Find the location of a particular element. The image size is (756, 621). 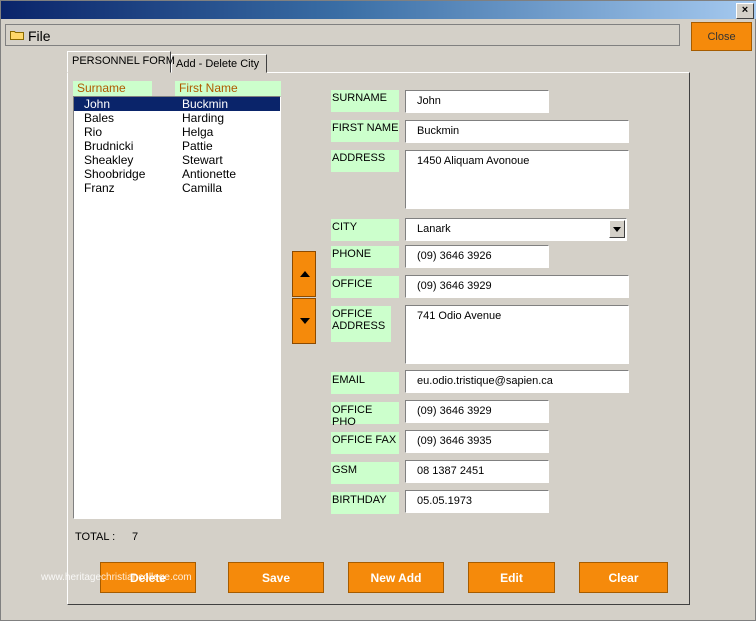

chevron-down-icon is located at coordinates (617, 229).